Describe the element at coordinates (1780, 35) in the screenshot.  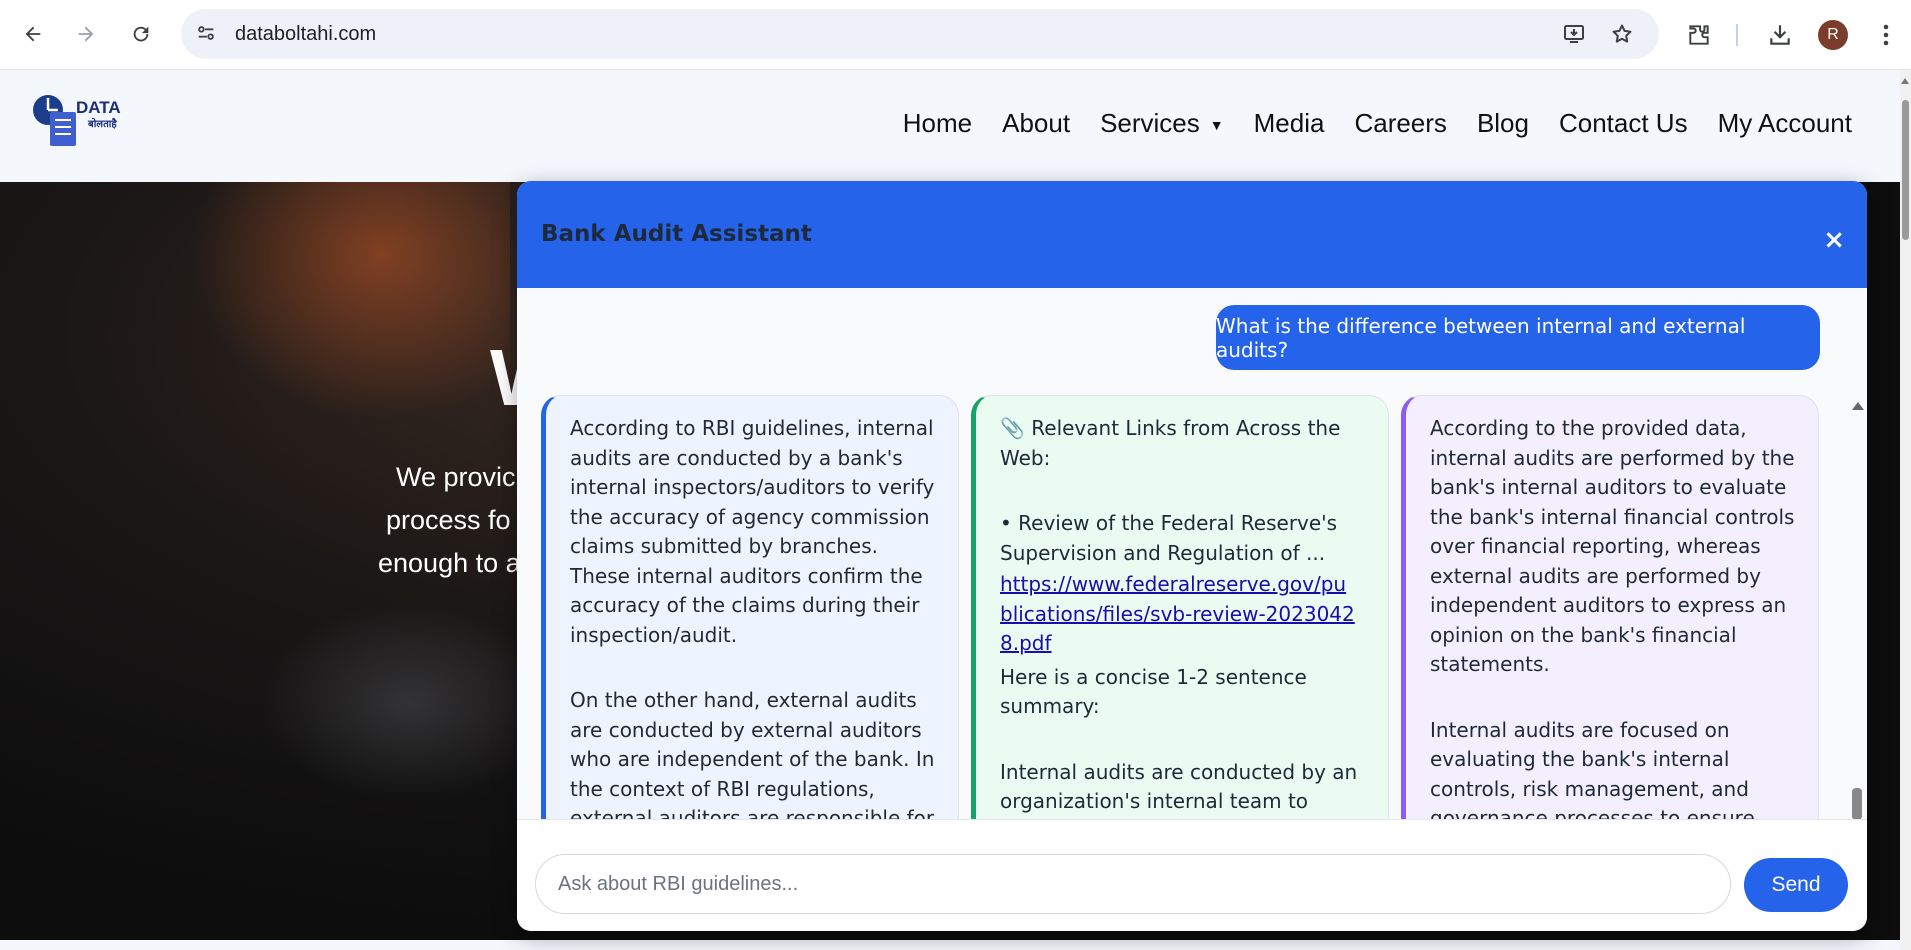
I see `download-icon` at that location.